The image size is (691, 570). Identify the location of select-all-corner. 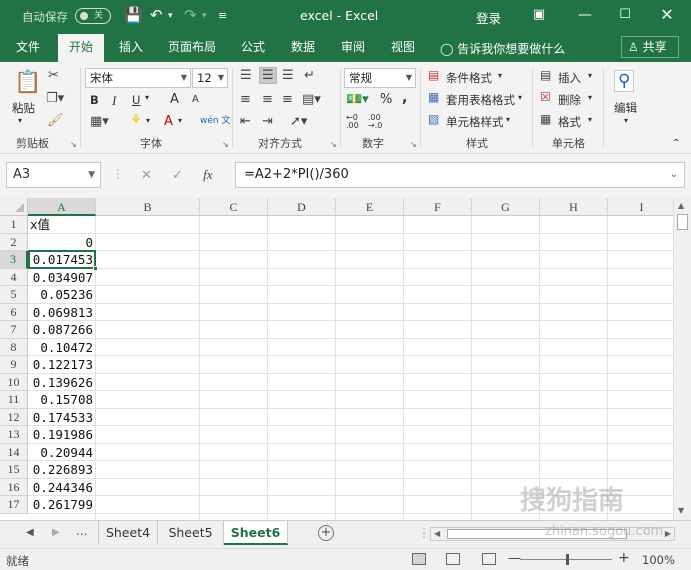
(14, 207).